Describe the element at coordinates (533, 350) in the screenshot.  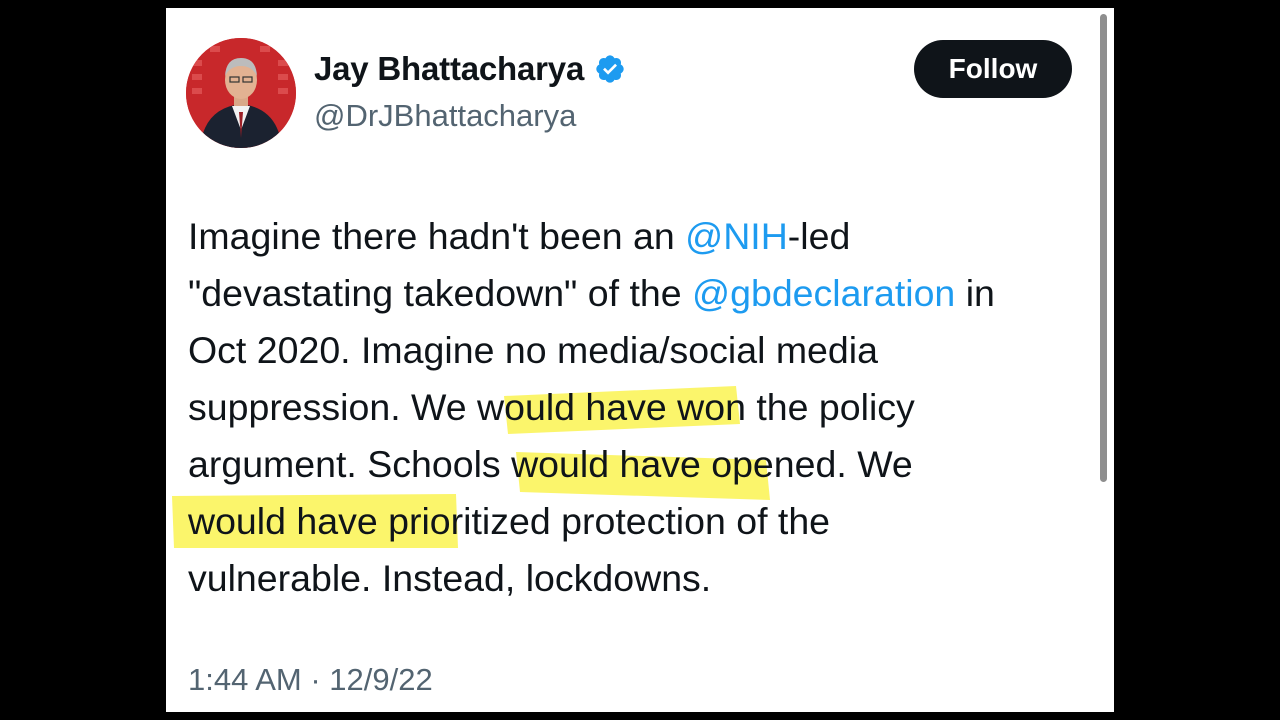
I see `tweet-text-segment: Oct 2020. Imagine no media/social media` at that location.